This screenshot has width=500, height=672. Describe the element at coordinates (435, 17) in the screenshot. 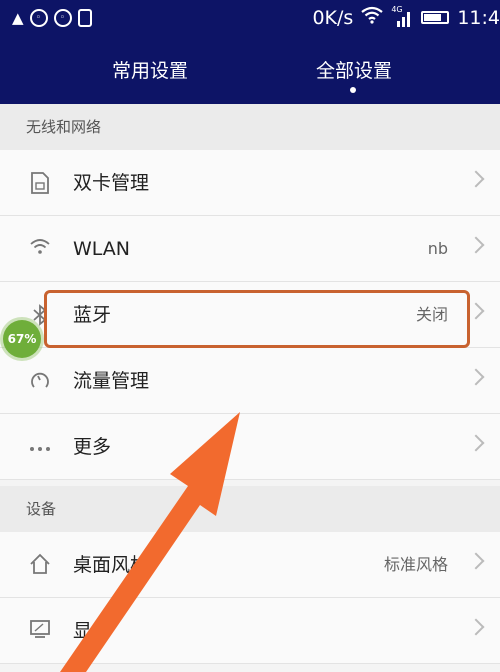

I see `battery-icon` at that location.